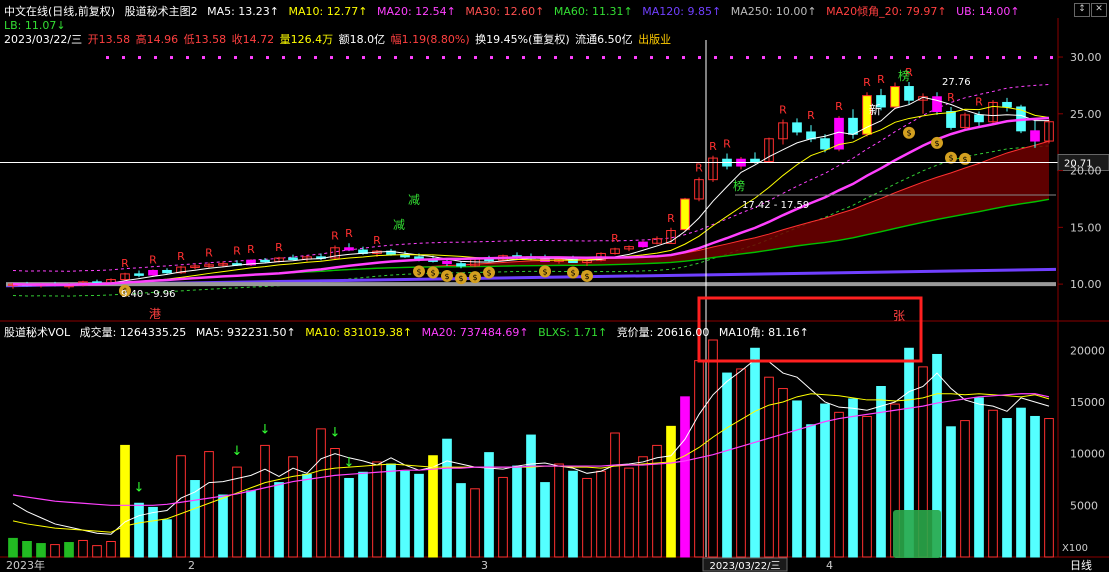  I want to click on vol-indicator-name: 股道秘术VOL, so click(37, 332).